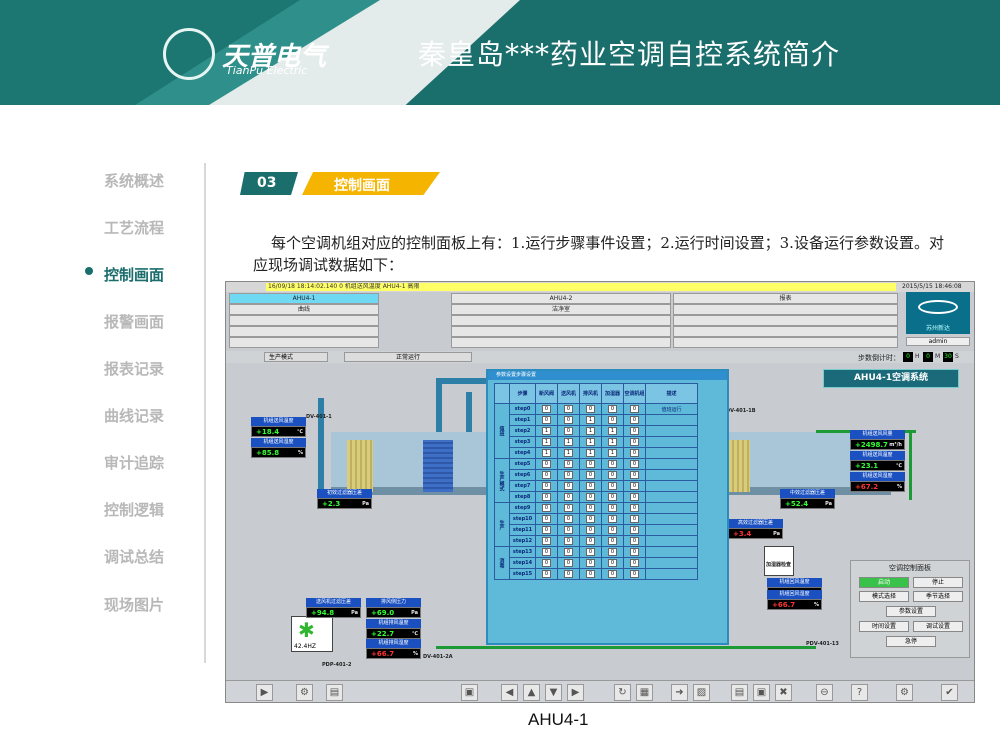 The image size is (1000, 750). I want to click on scada-nav-button: 洁净室, so click(561, 309).